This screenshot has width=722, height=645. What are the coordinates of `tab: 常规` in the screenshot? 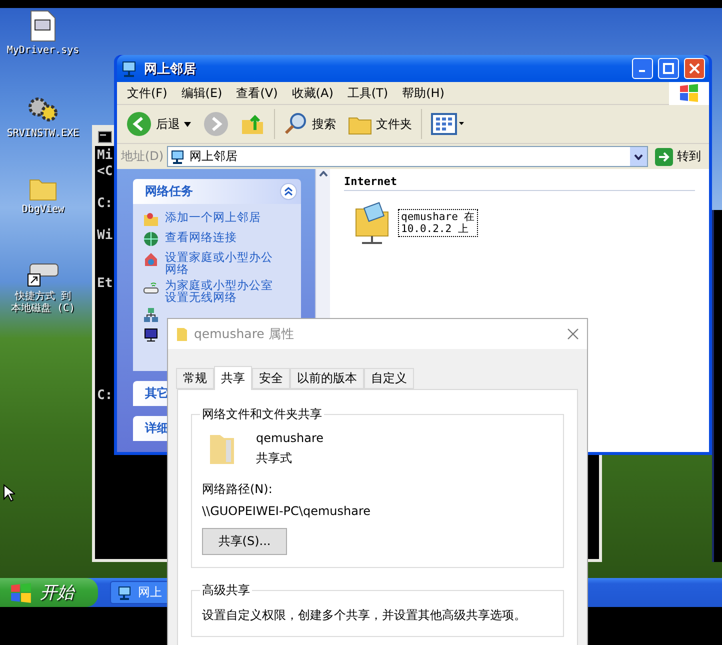 It's located at (195, 378).